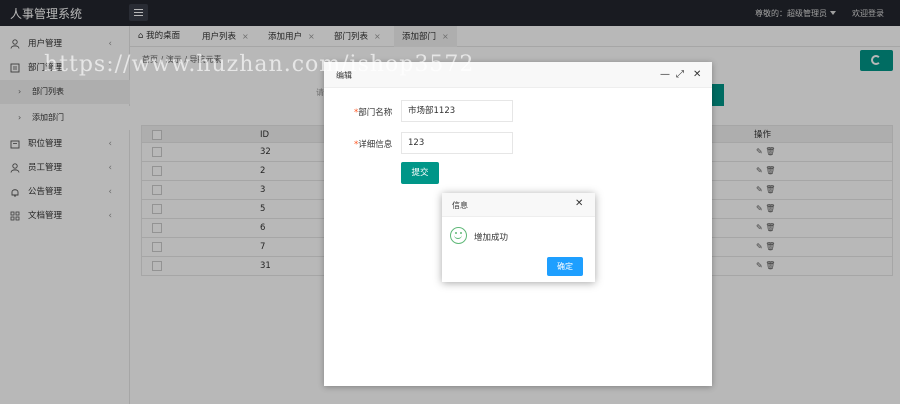 This screenshot has height=404, width=900. Describe the element at coordinates (259, 64) in the screenshot. I see `watermark: https://www.huzhan.com/ishop3572` at that location.